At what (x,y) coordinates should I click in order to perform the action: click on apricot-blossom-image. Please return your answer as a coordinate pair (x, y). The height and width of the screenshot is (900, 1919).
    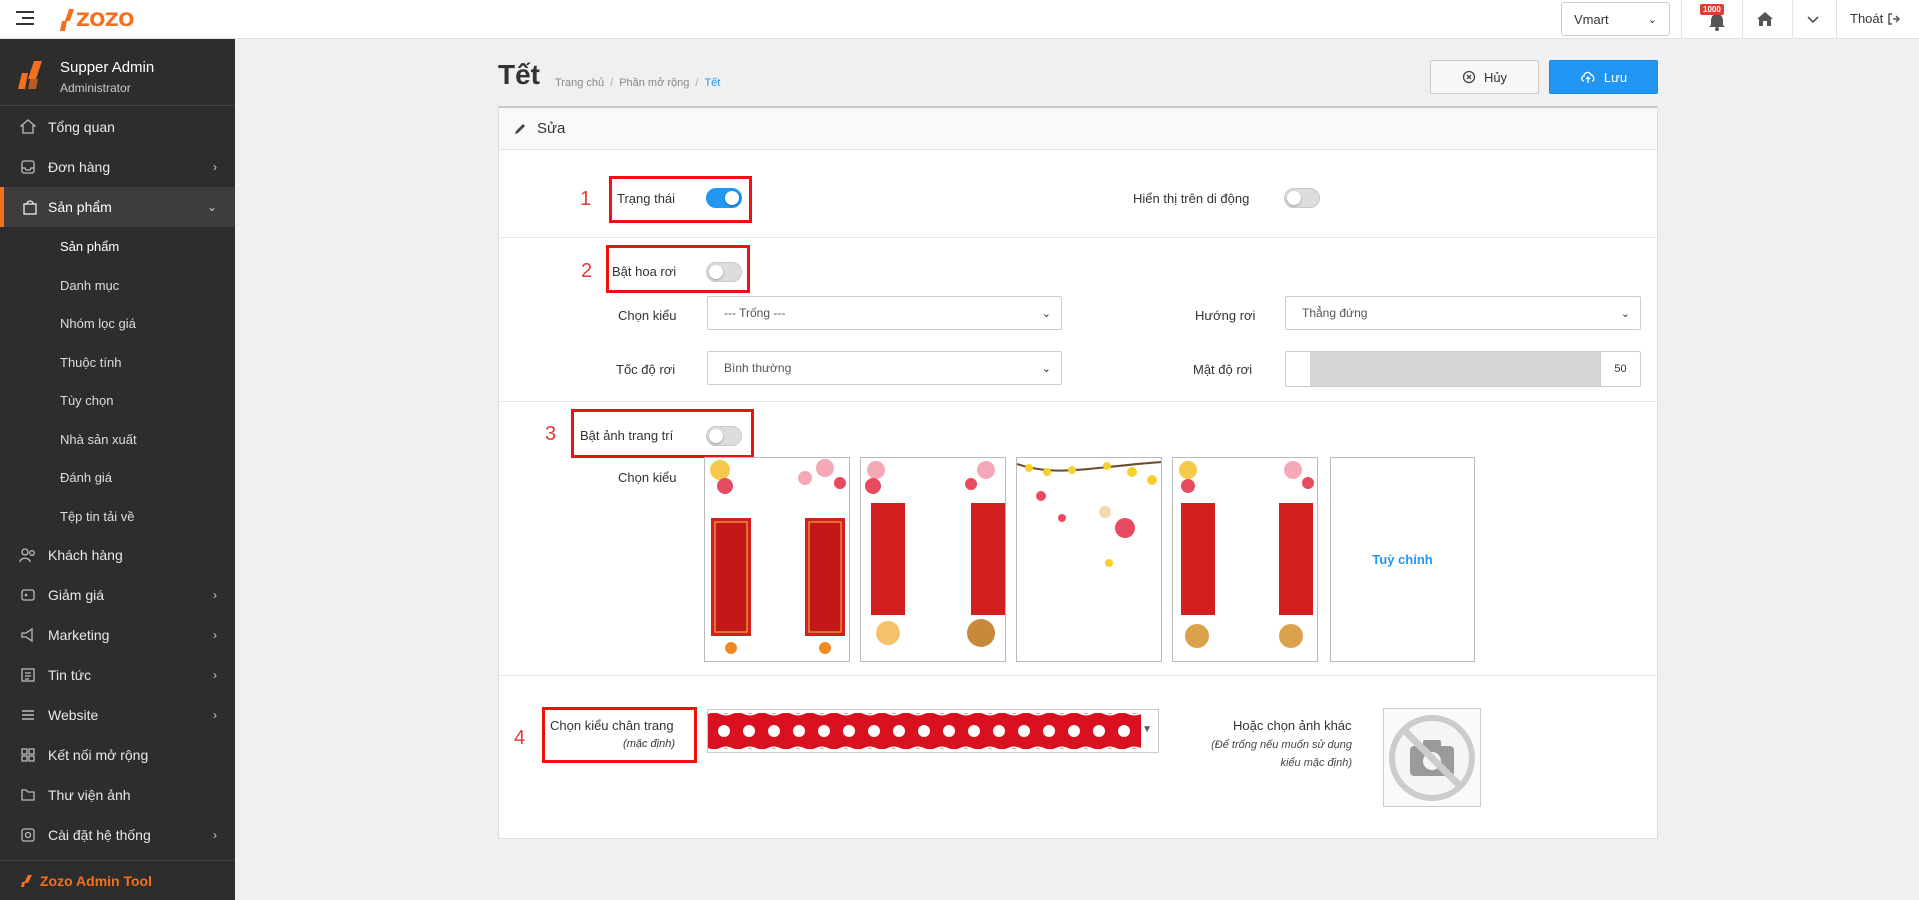
    Looking at the image, I should click on (1089, 514).